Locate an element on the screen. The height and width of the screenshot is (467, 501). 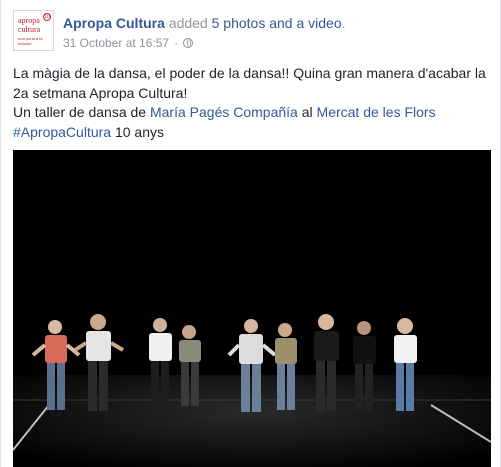
timestamp-link: 31 October at 16:57 is located at coordinates (116, 43).